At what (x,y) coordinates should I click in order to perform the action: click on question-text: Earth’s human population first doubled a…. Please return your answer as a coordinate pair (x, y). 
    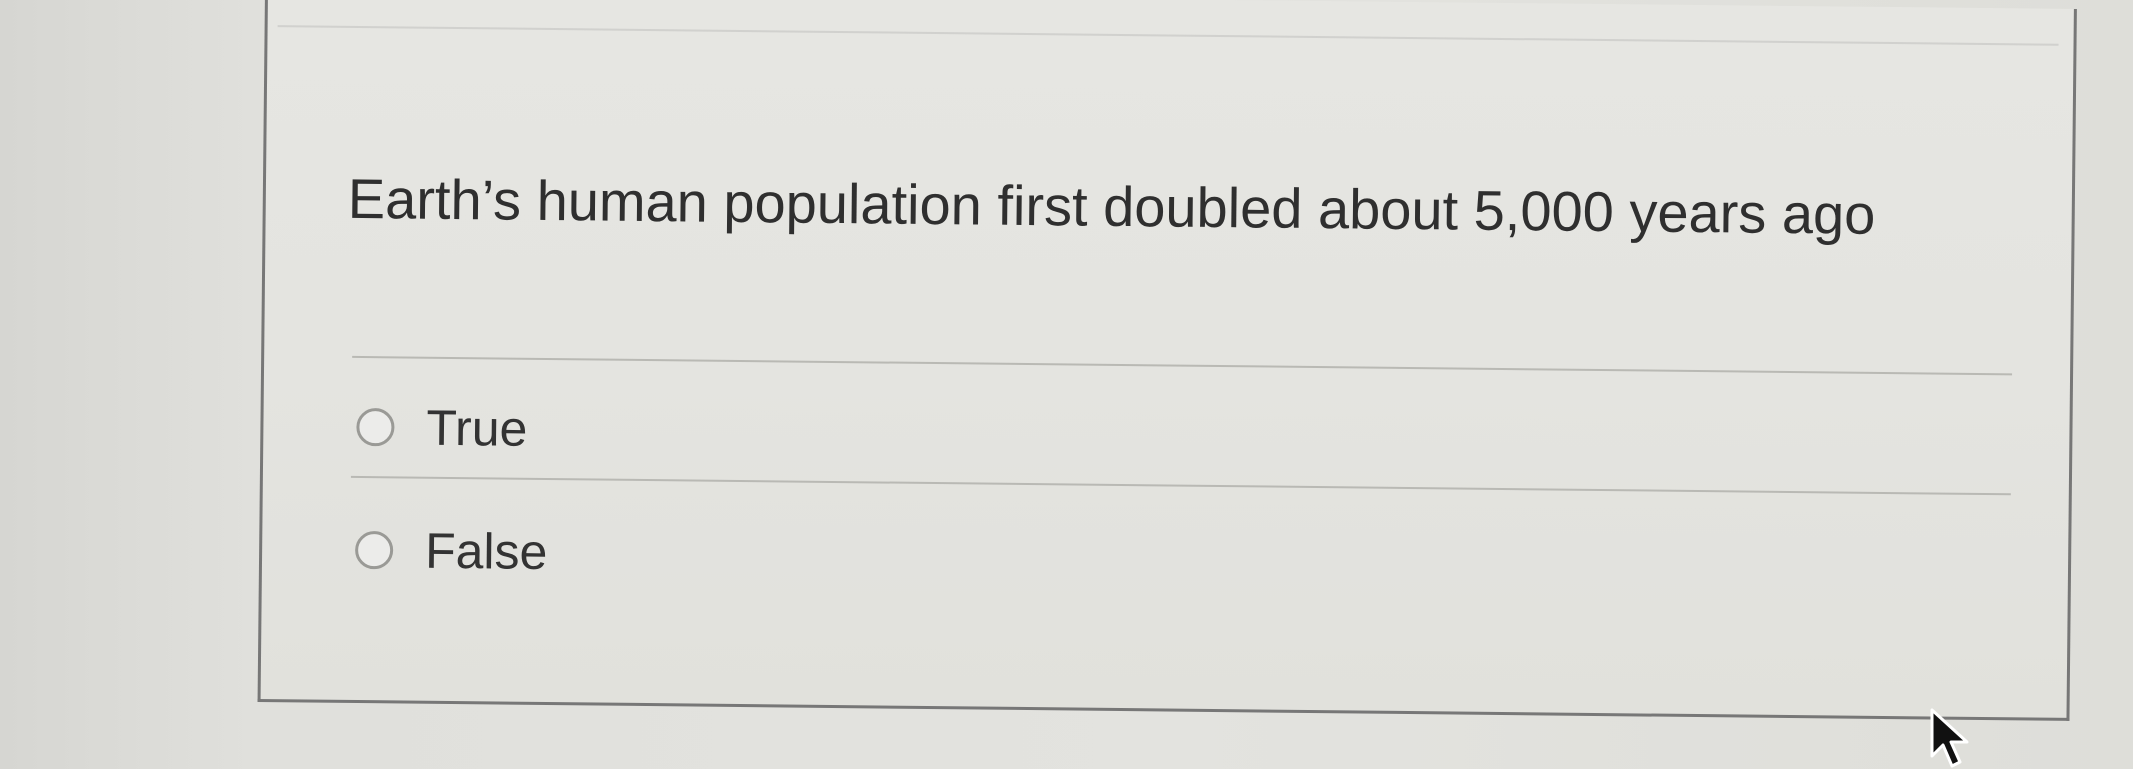
    Looking at the image, I should click on (1111, 206).